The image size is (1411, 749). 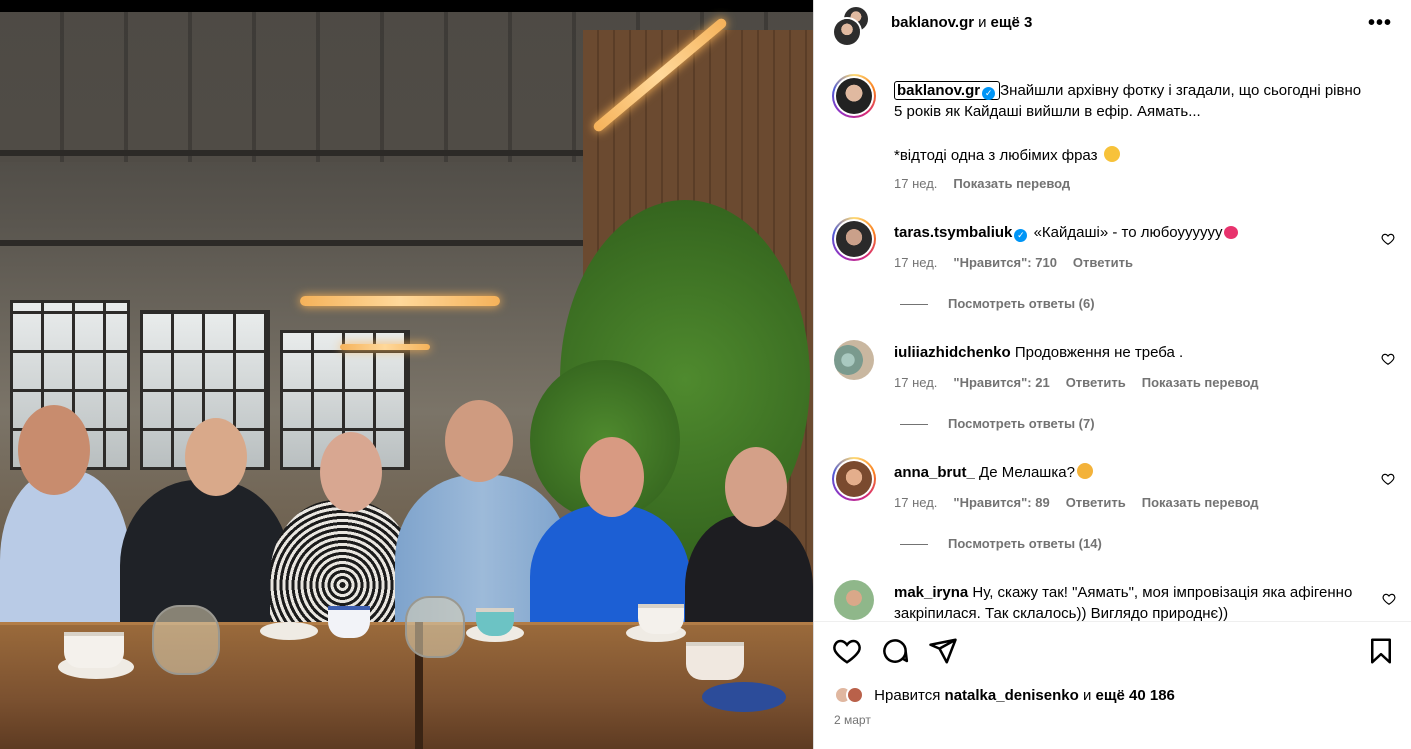 What do you see at coordinates (997, 423) in the screenshot?
I see `view-replies-2: Посмотреть ответы (7)` at bounding box center [997, 423].